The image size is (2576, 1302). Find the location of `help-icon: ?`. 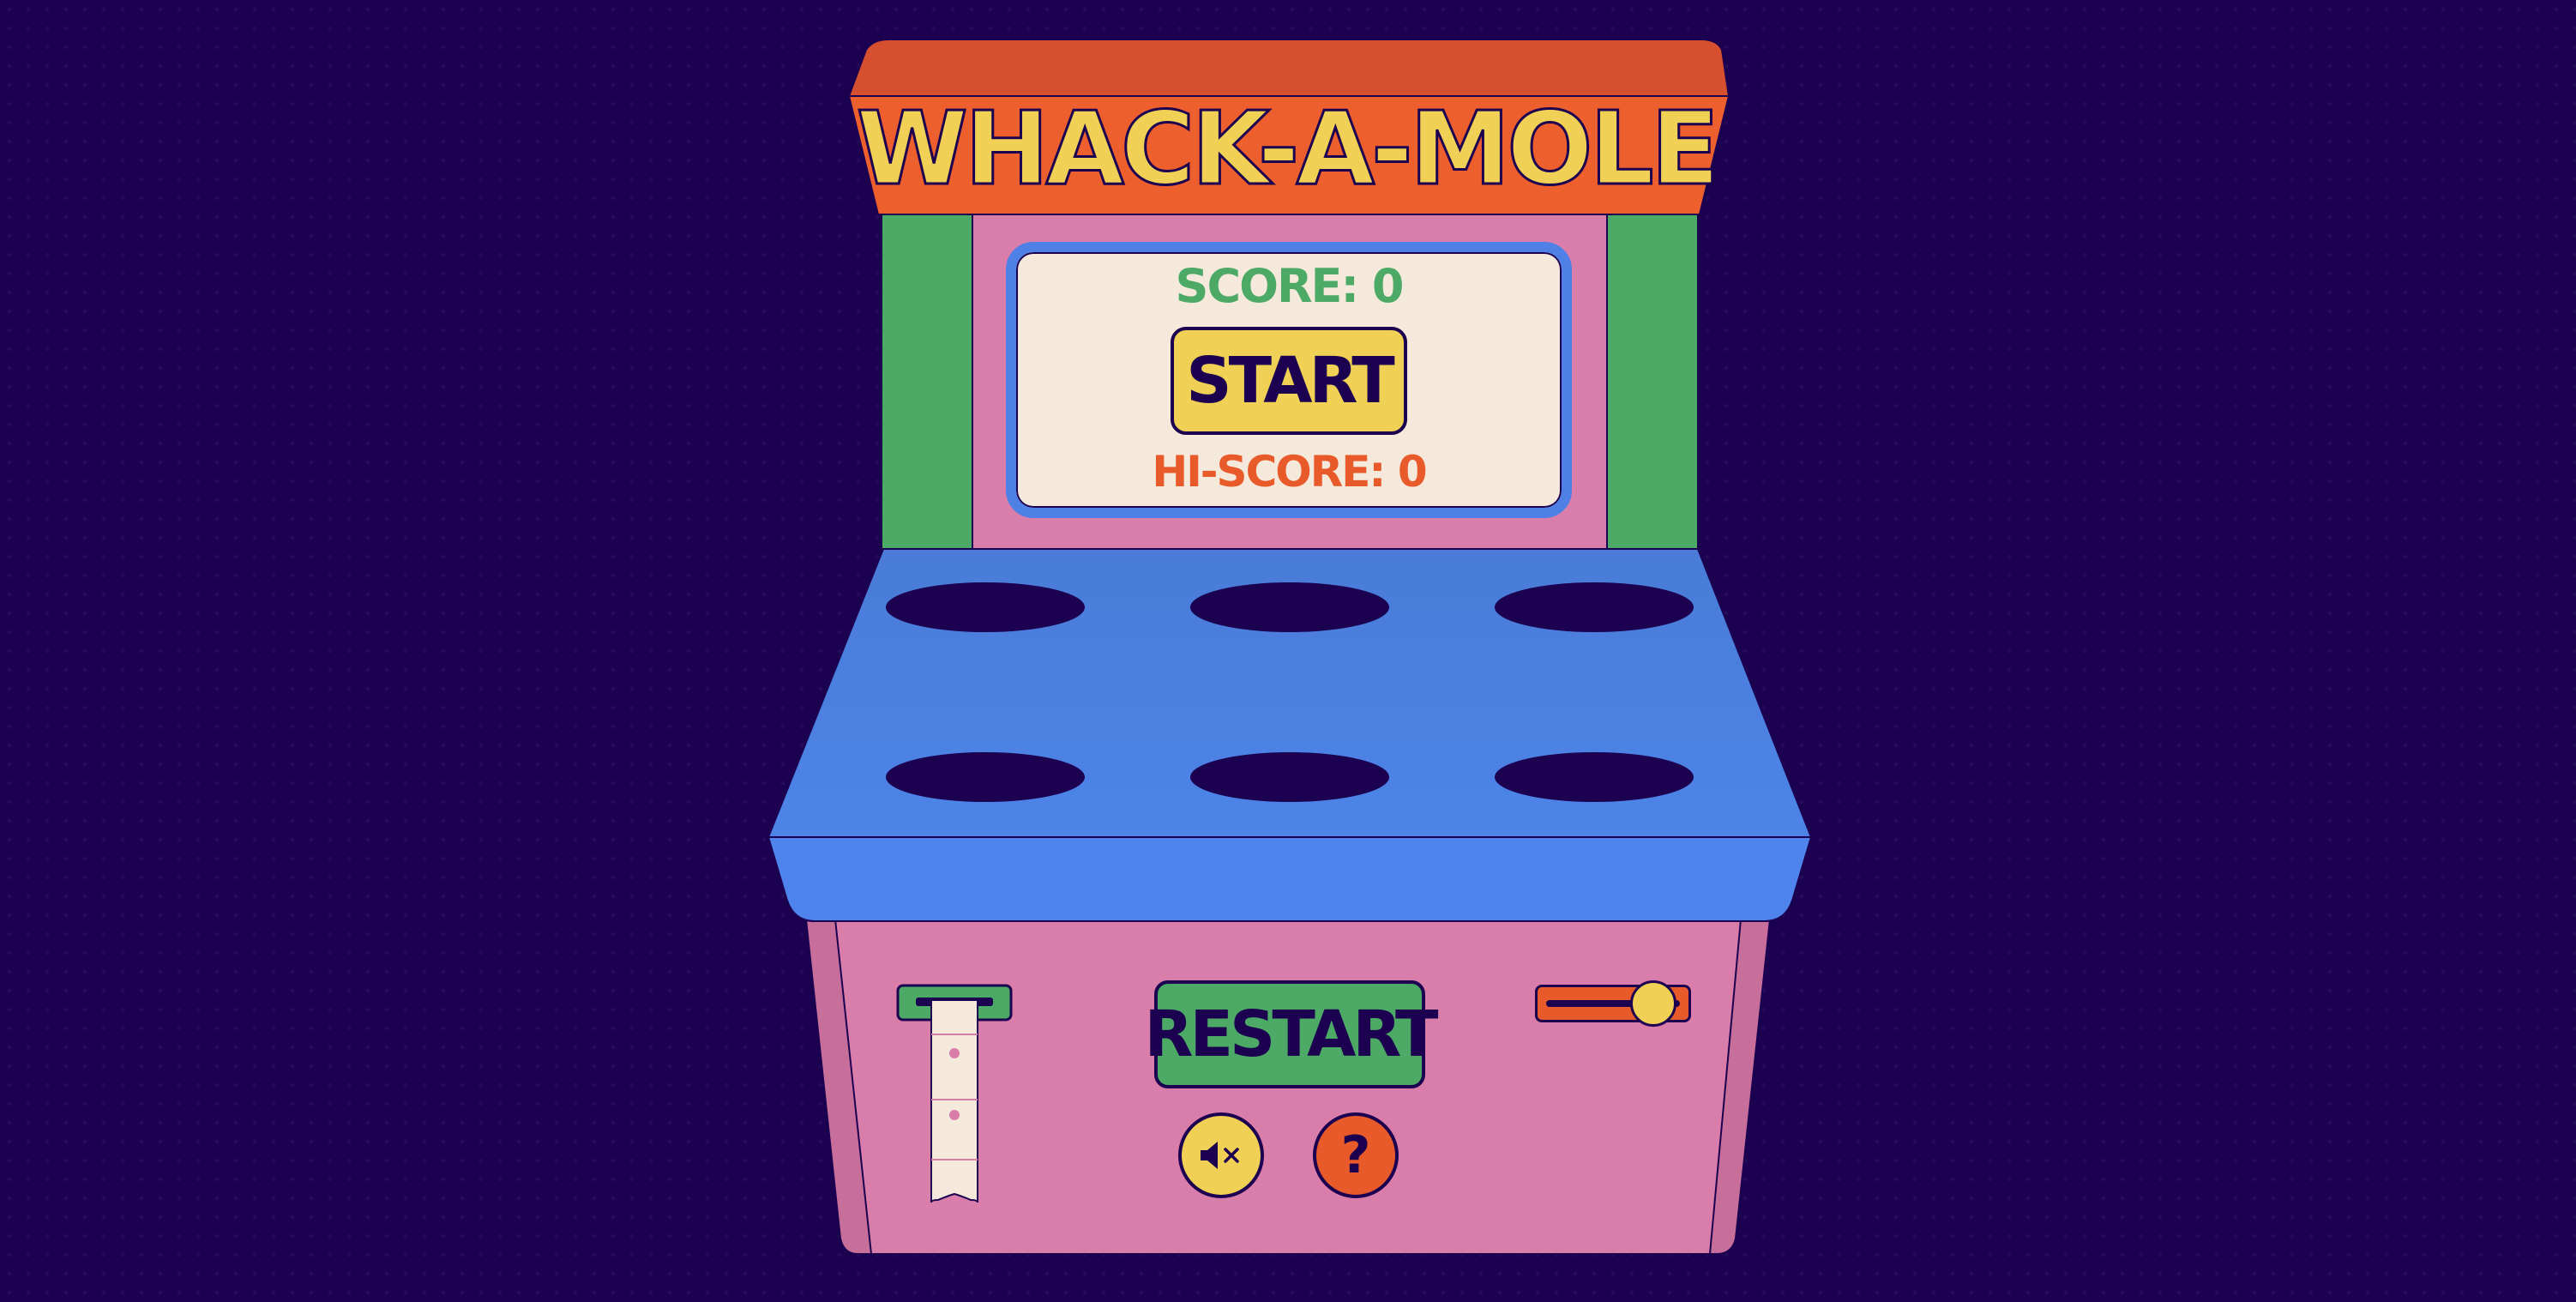

help-icon: ? is located at coordinates (1355, 1155).